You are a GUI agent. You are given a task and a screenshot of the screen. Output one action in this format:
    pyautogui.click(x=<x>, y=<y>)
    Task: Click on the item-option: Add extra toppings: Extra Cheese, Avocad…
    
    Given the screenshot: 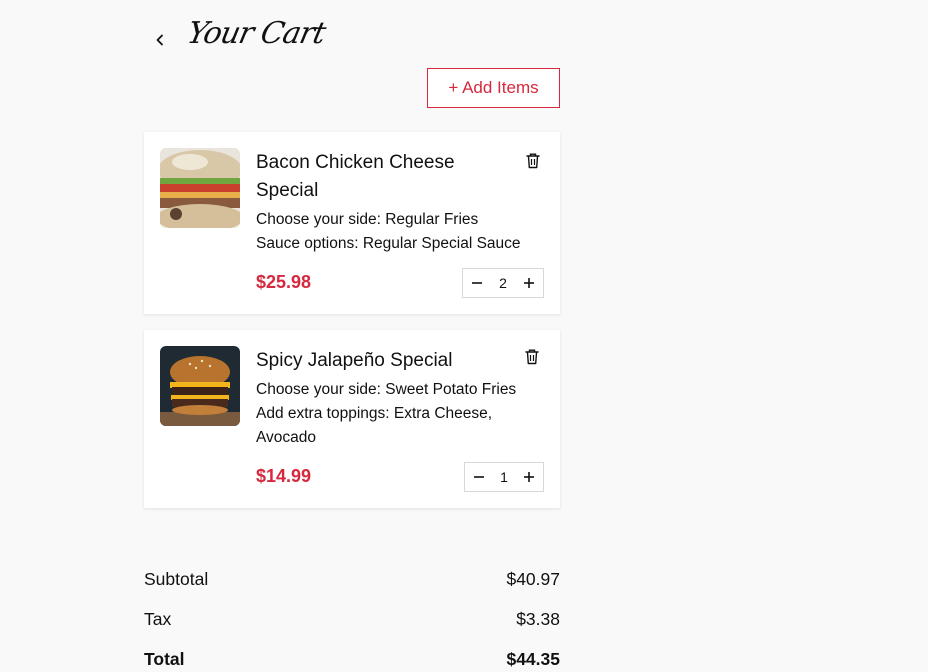 What is the action you would take?
    pyautogui.click(x=374, y=425)
    